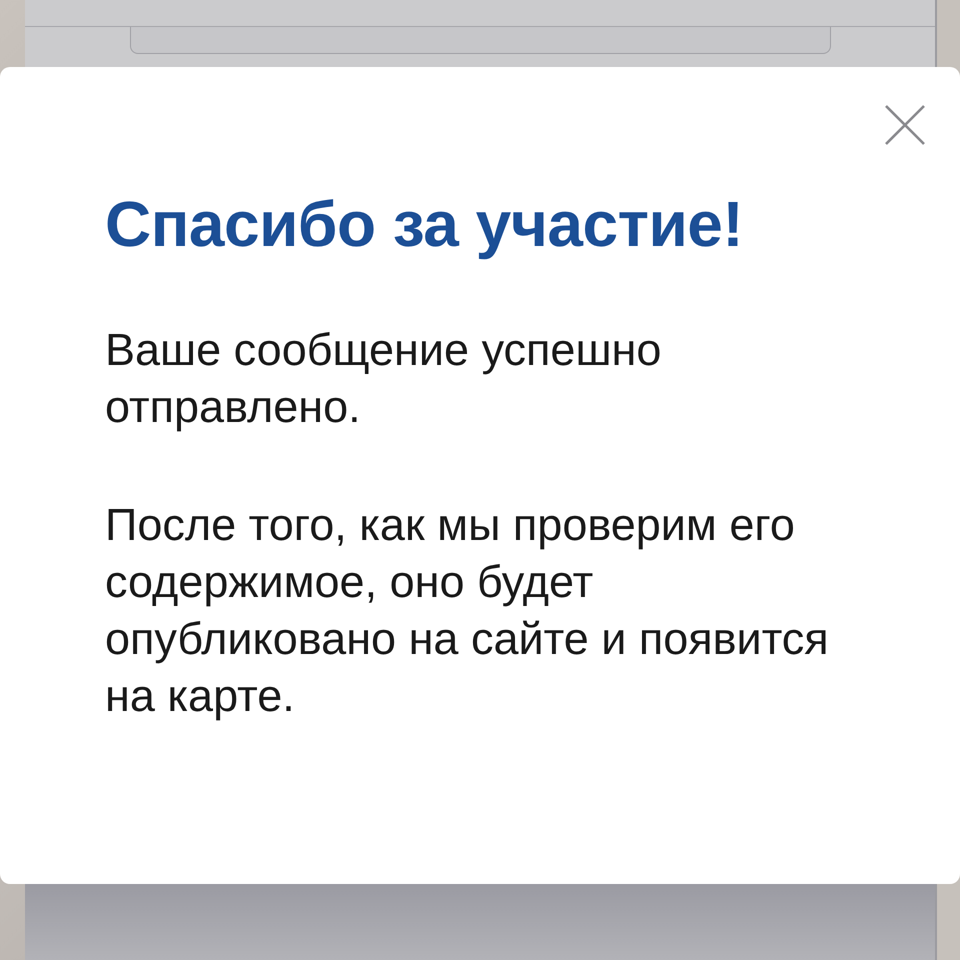 The image size is (960, 960). I want to click on input-field, so click(480, 40).